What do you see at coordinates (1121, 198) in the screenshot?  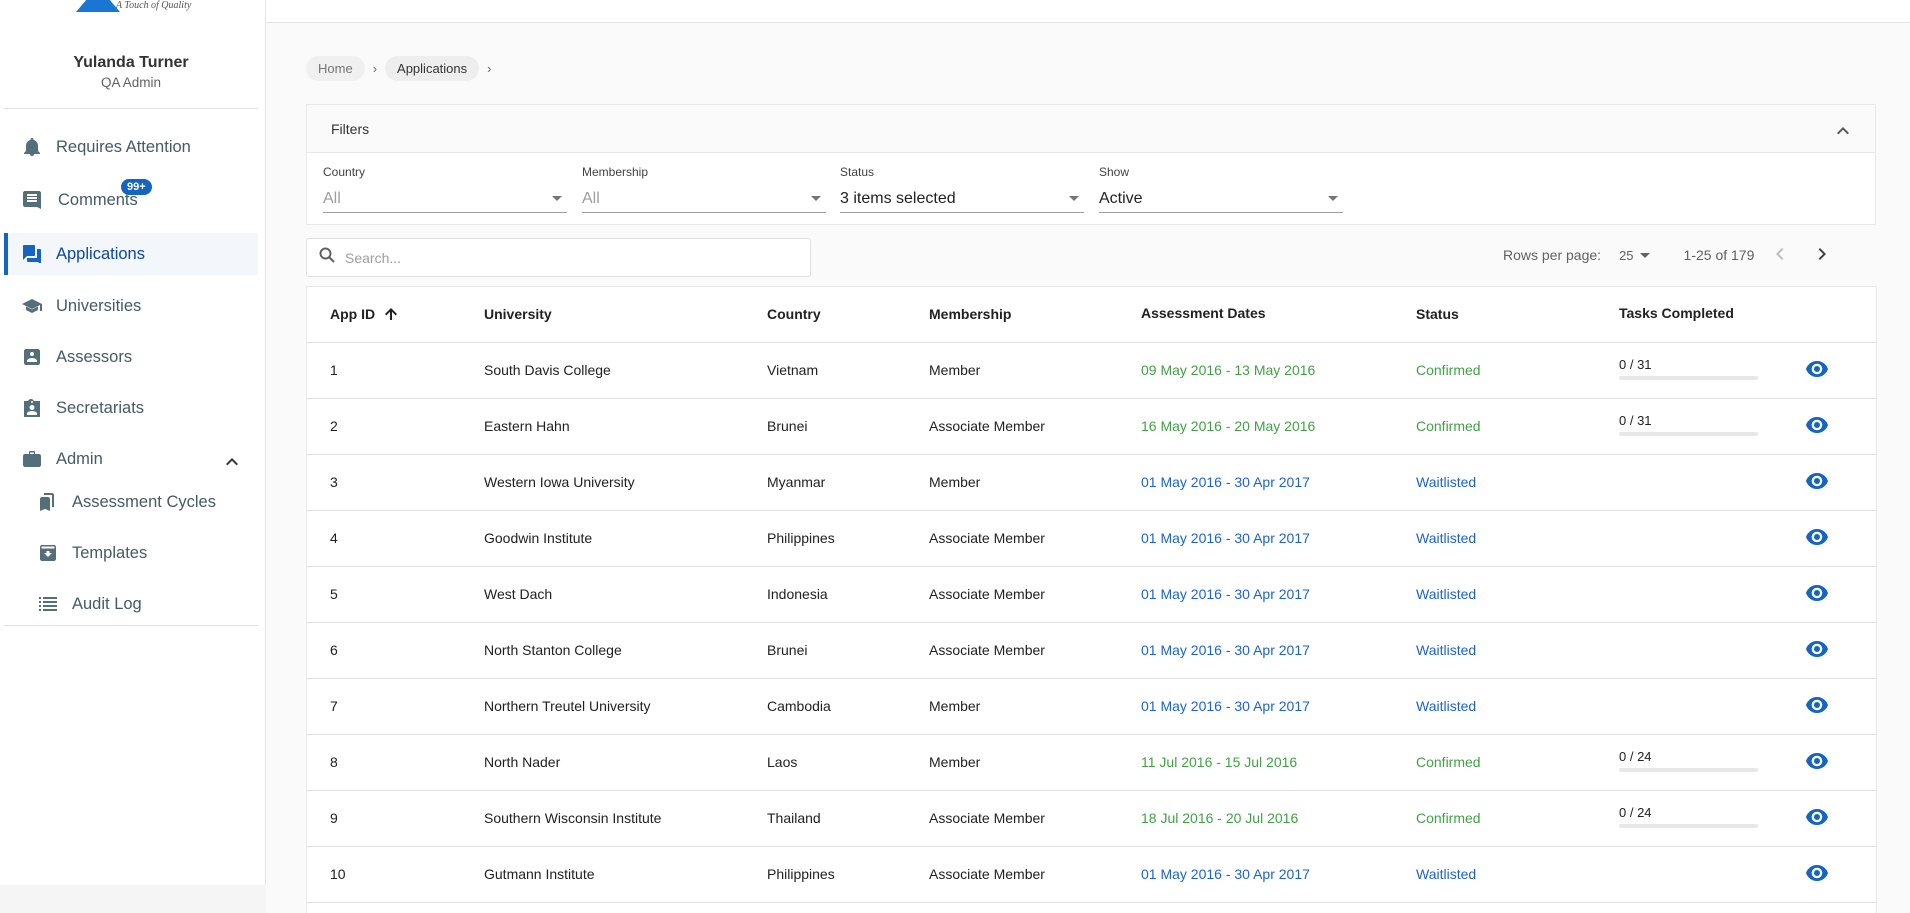 I see `show-select-value: Active` at bounding box center [1121, 198].